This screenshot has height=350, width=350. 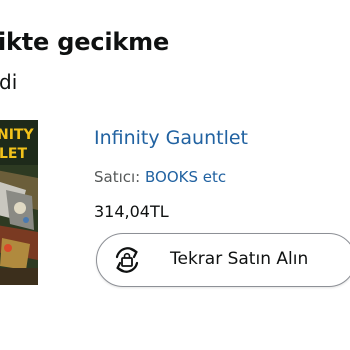 What do you see at coordinates (13, 154) in the screenshot?
I see `svg-text: LET` at bounding box center [13, 154].